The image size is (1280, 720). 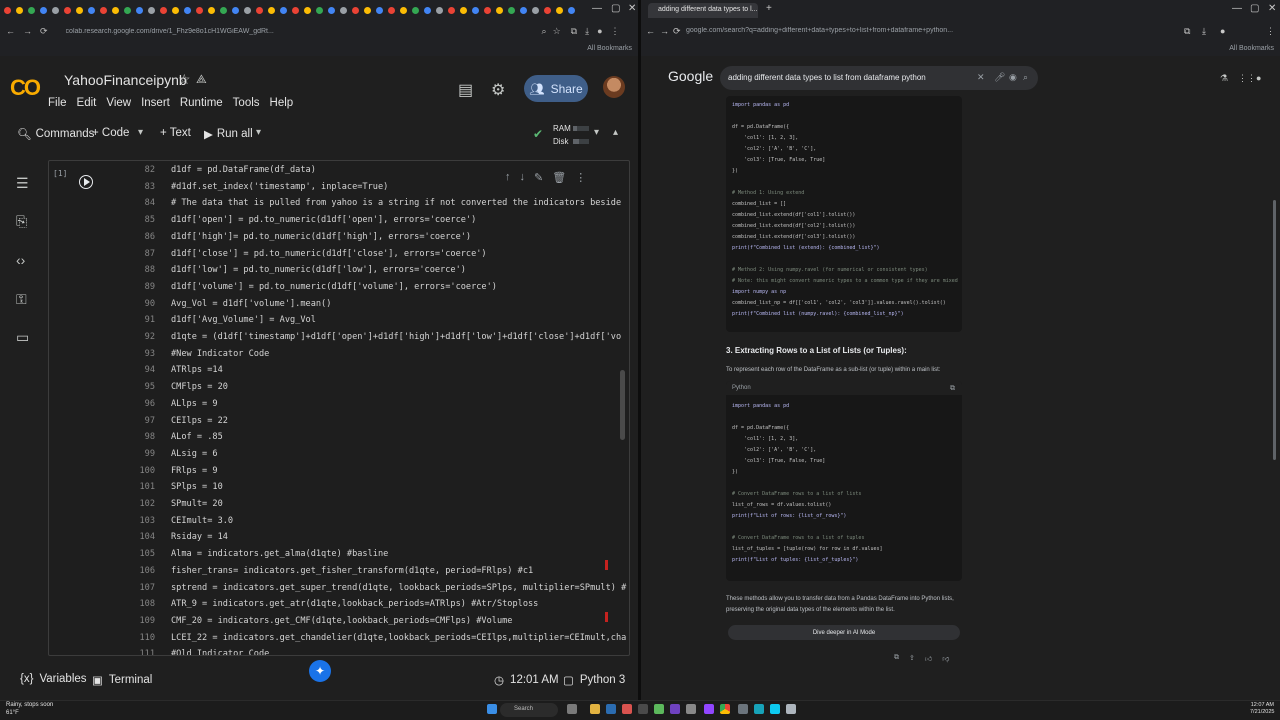 I want to click on taskbar-clock: 12:07 AM 7/21/2025, so click(x=1262, y=709).